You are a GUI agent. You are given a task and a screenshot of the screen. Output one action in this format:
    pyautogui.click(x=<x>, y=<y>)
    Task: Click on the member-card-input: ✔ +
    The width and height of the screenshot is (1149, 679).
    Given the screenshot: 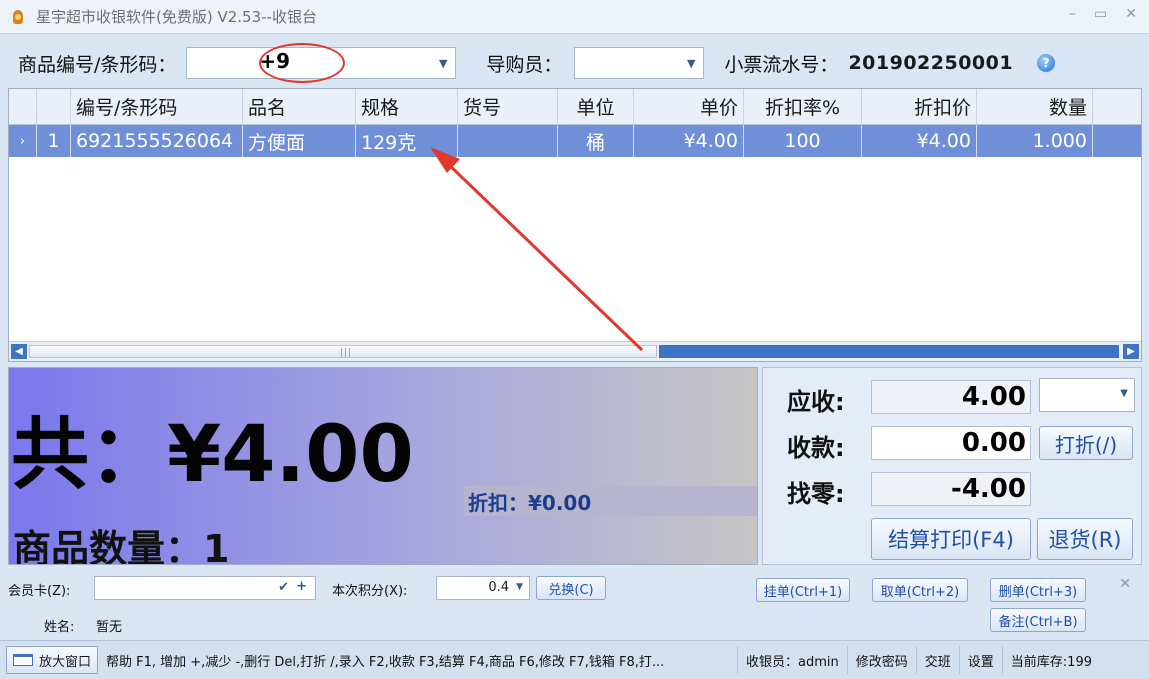 What is the action you would take?
    pyautogui.click(x=205, y=588)
    